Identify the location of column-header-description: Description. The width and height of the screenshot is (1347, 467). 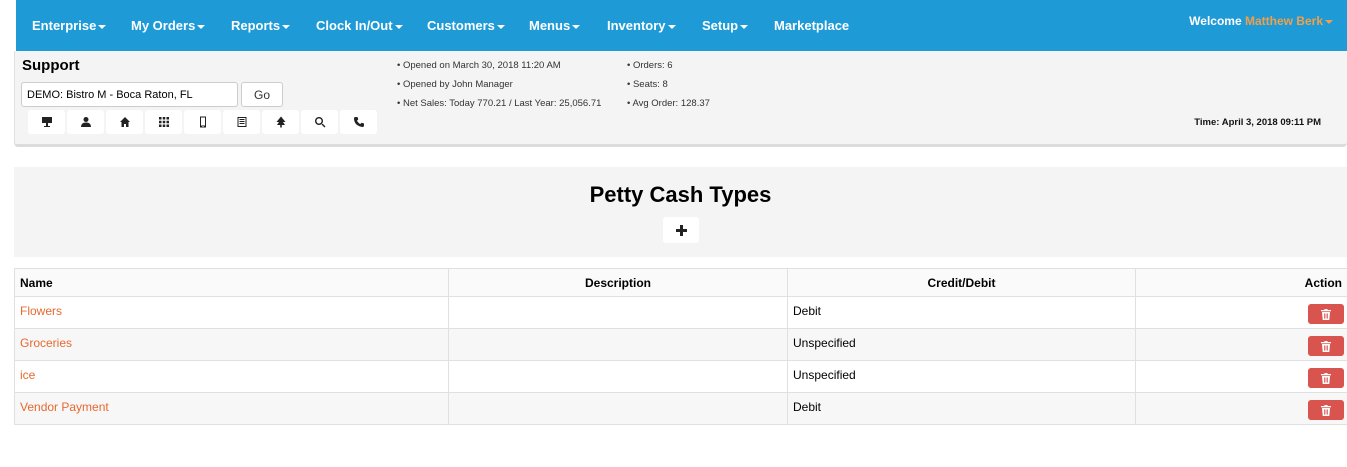
(618, 282).